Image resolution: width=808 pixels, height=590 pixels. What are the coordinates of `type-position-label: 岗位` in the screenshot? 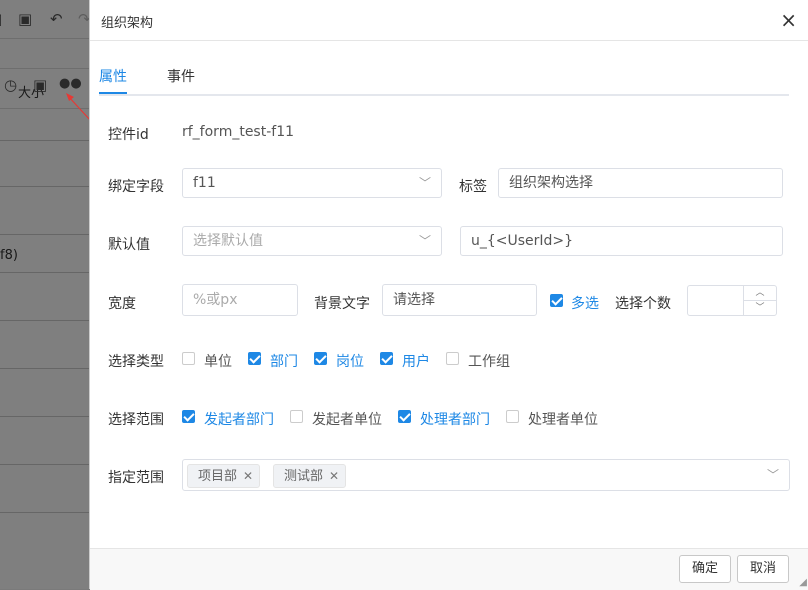 It's located at (350, 361).